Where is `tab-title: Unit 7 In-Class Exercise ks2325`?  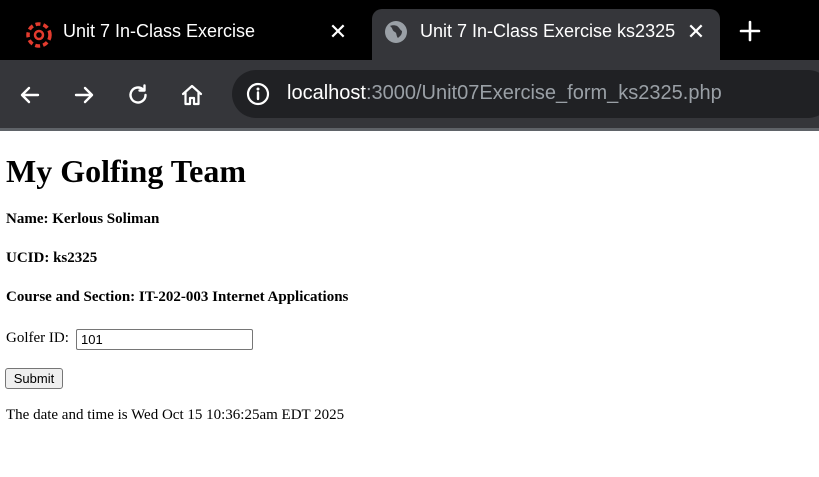
tab-title: Unit 7 In-Class Exercise ks2325 is located at coordinates (548, 31).